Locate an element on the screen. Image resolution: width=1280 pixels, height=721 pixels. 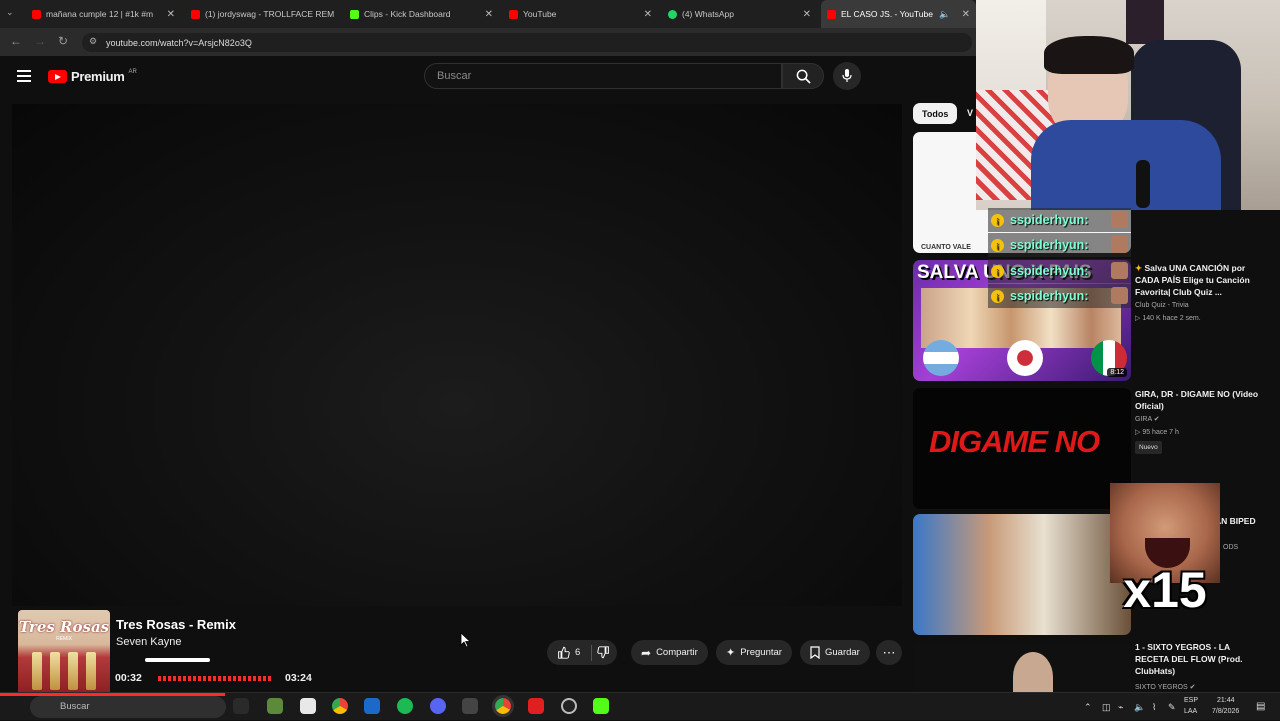
taskbar-search: Buscar is located at coordinates (128, 707).